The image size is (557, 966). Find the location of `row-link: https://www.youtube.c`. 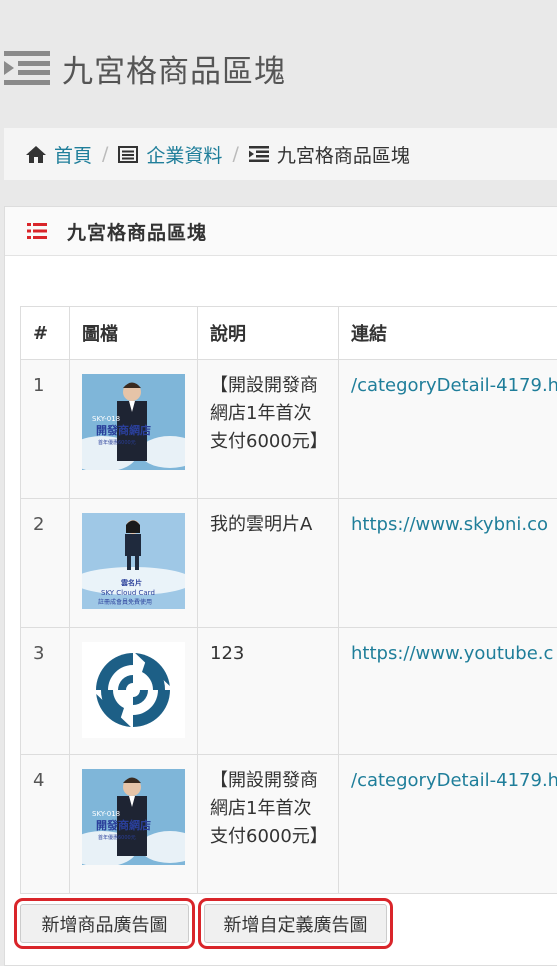

row-link: https://www.youtube.c is located at coordinates (447, 691).